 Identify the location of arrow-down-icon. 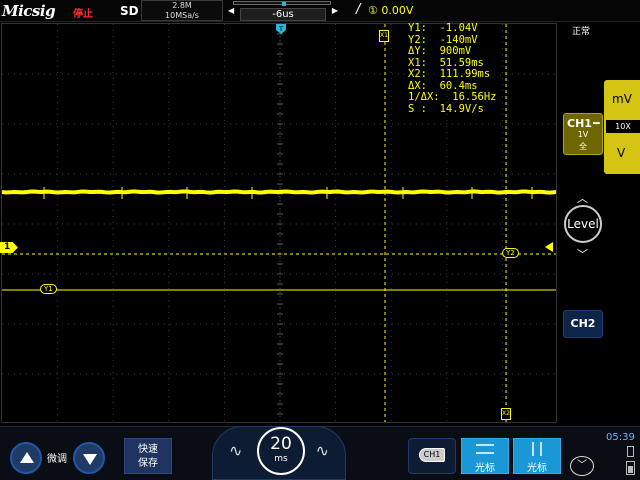
(90, 459).